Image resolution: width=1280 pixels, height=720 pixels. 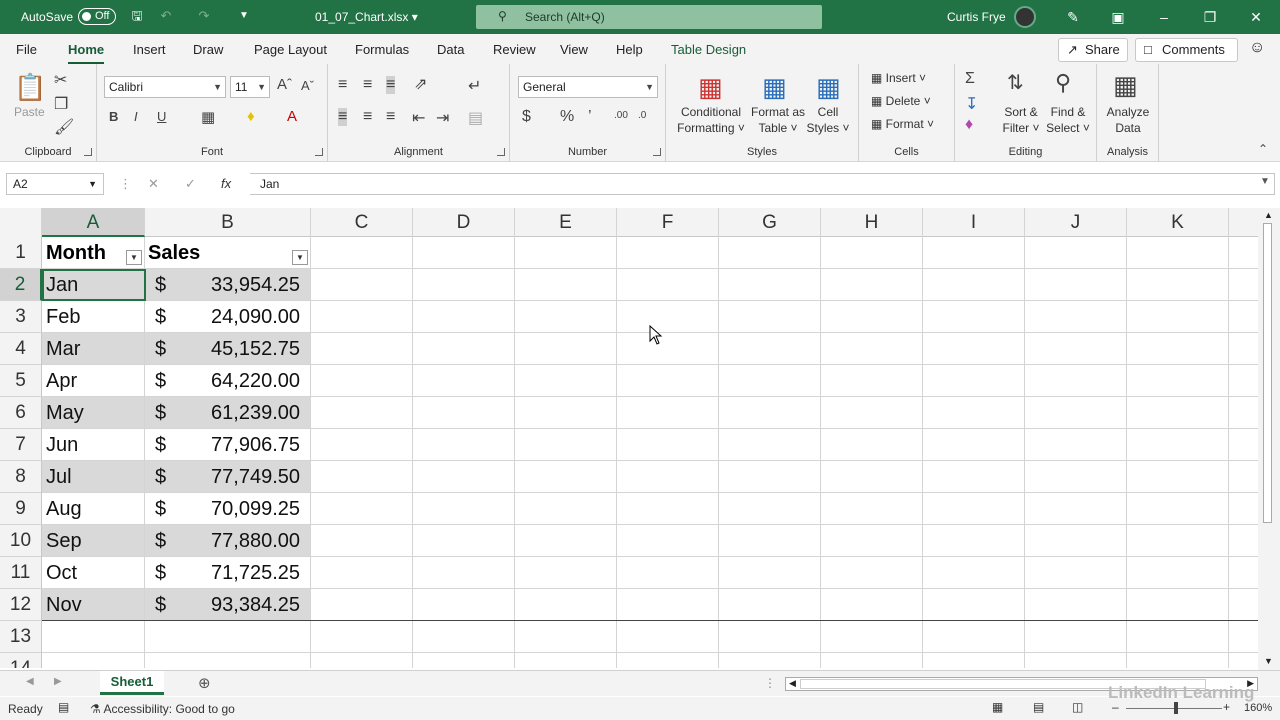 I want to click on prev-sheet-icon: ◀, so click(x=30, y=681).